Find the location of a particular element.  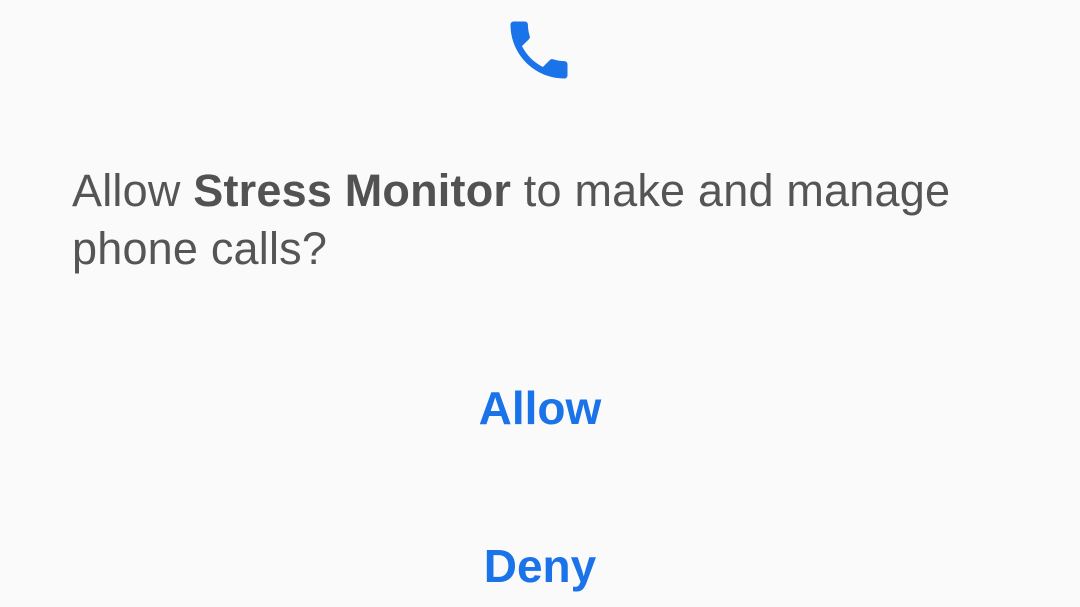

app-name: Stress Monitor is located at coordinates (352, 190).